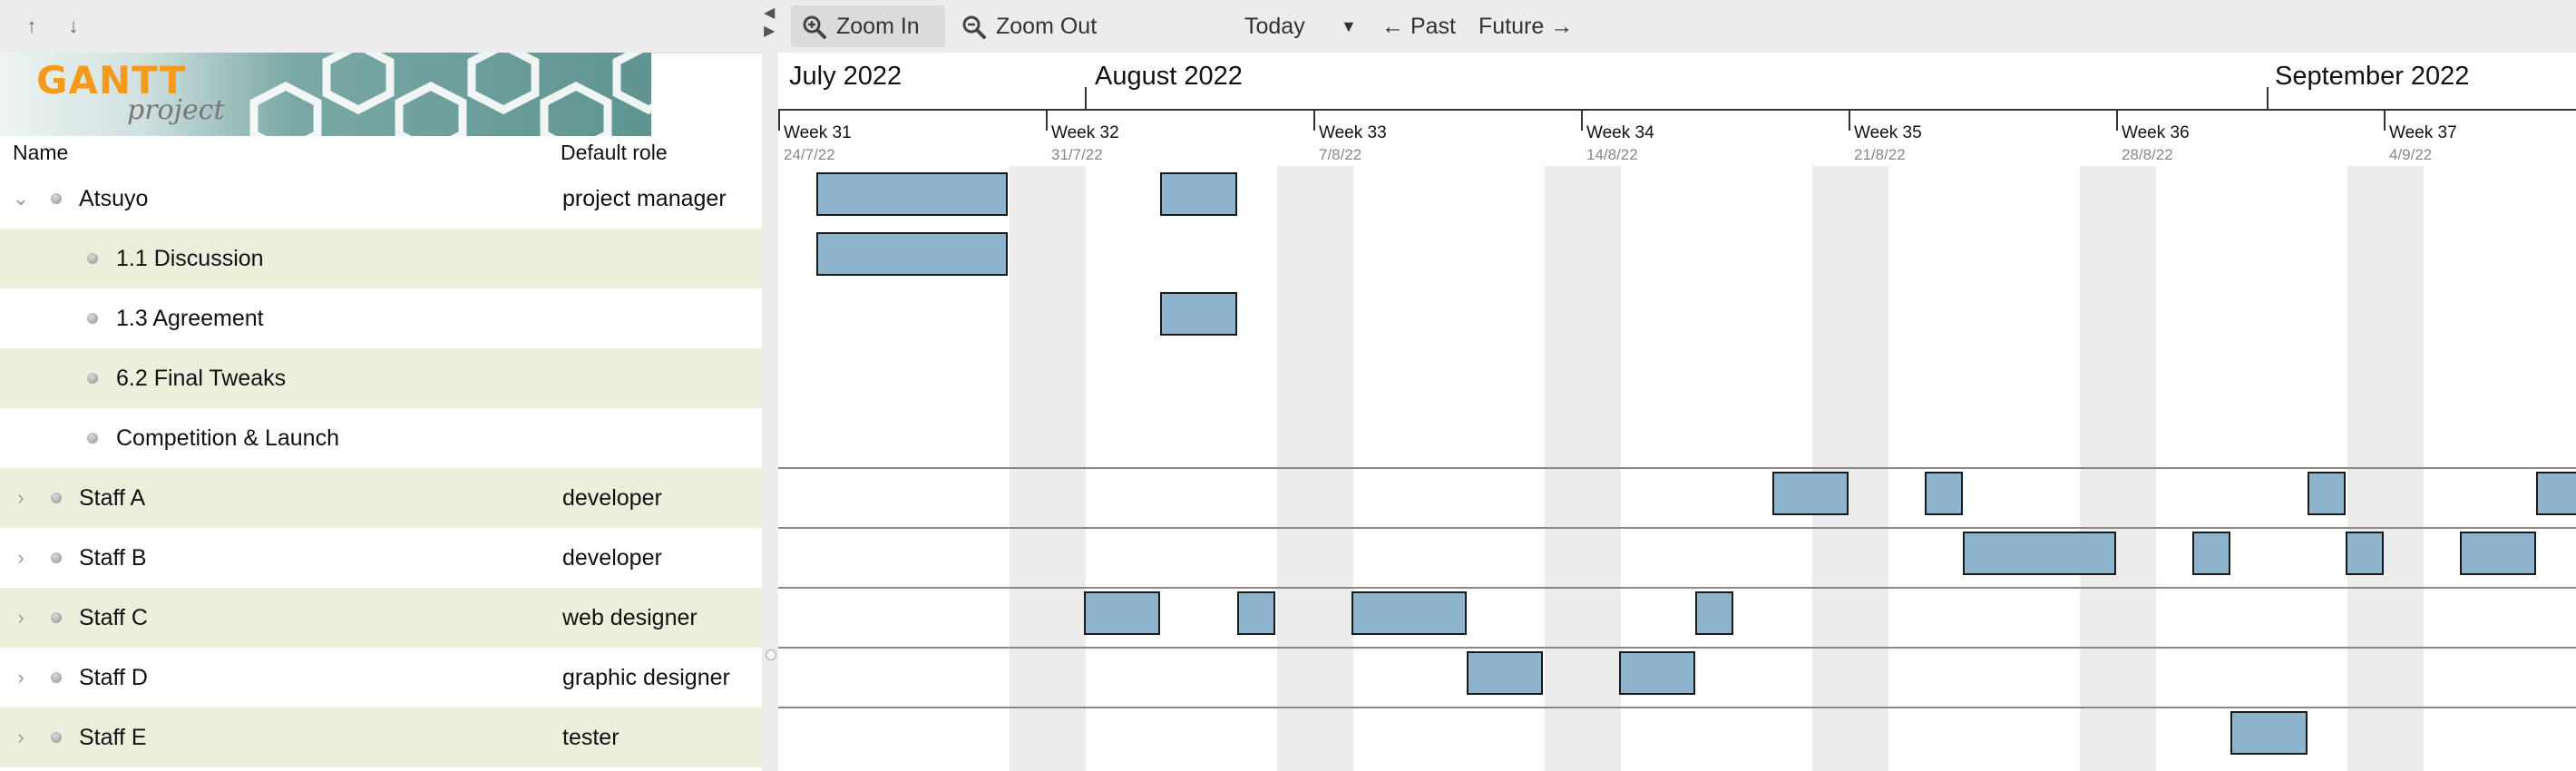 This screenshot has width=2576, height=771. What do you see at coordinates (73, 27) in the screenshot?
I see `move-down-button: ↓` at bounding box center [73, 27].